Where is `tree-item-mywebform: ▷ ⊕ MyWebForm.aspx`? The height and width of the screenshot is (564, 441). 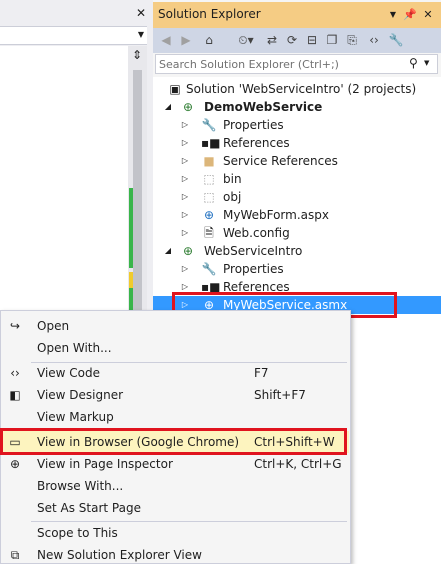 tree-item-mywebform: ▷ ⊕ MyWebForm.aspx is located at coordinates (297, 215).